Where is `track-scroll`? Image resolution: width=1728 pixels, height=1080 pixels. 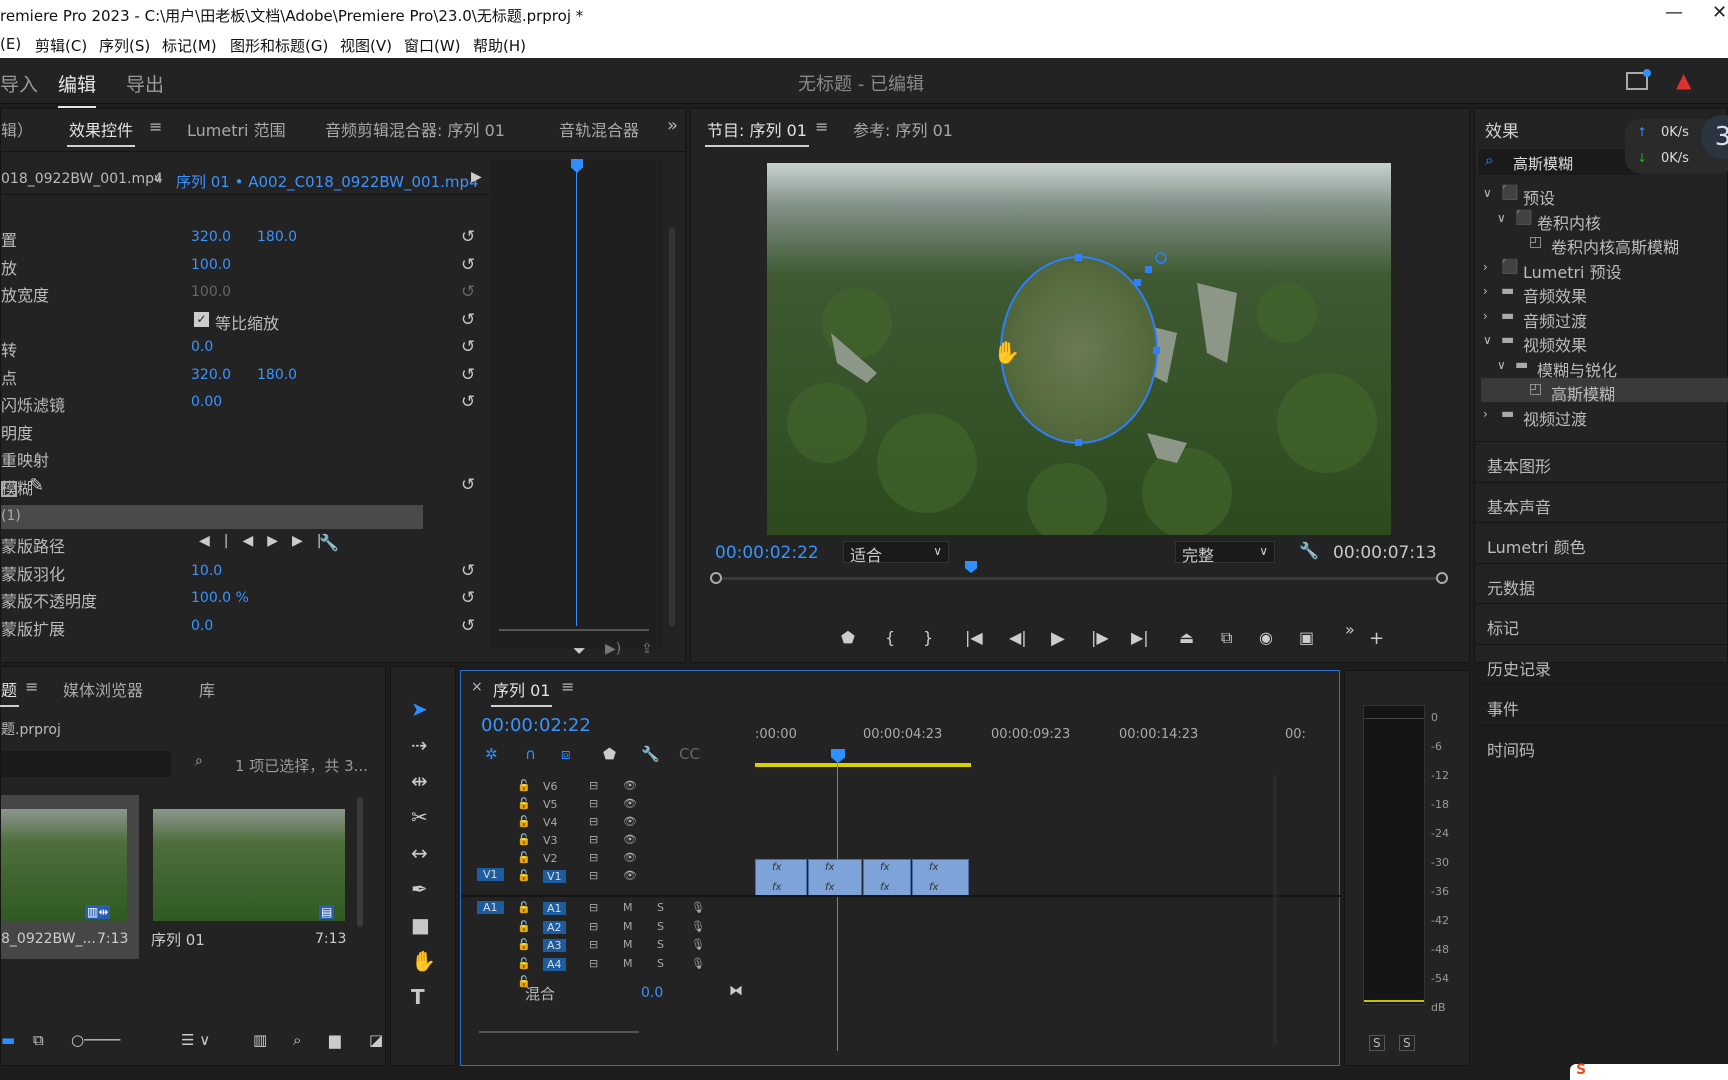 track-scroll is located at coordinates (1275, 910).